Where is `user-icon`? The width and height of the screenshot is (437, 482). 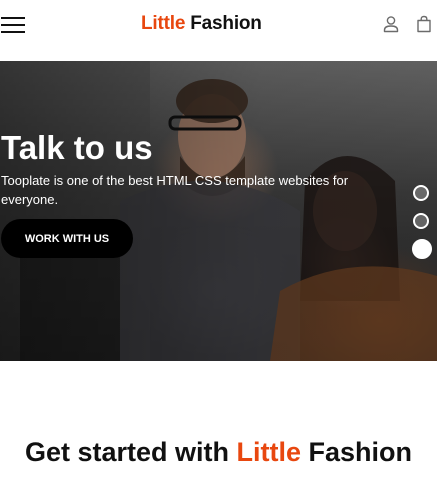 user-icon is located at coordinates (391, 24).